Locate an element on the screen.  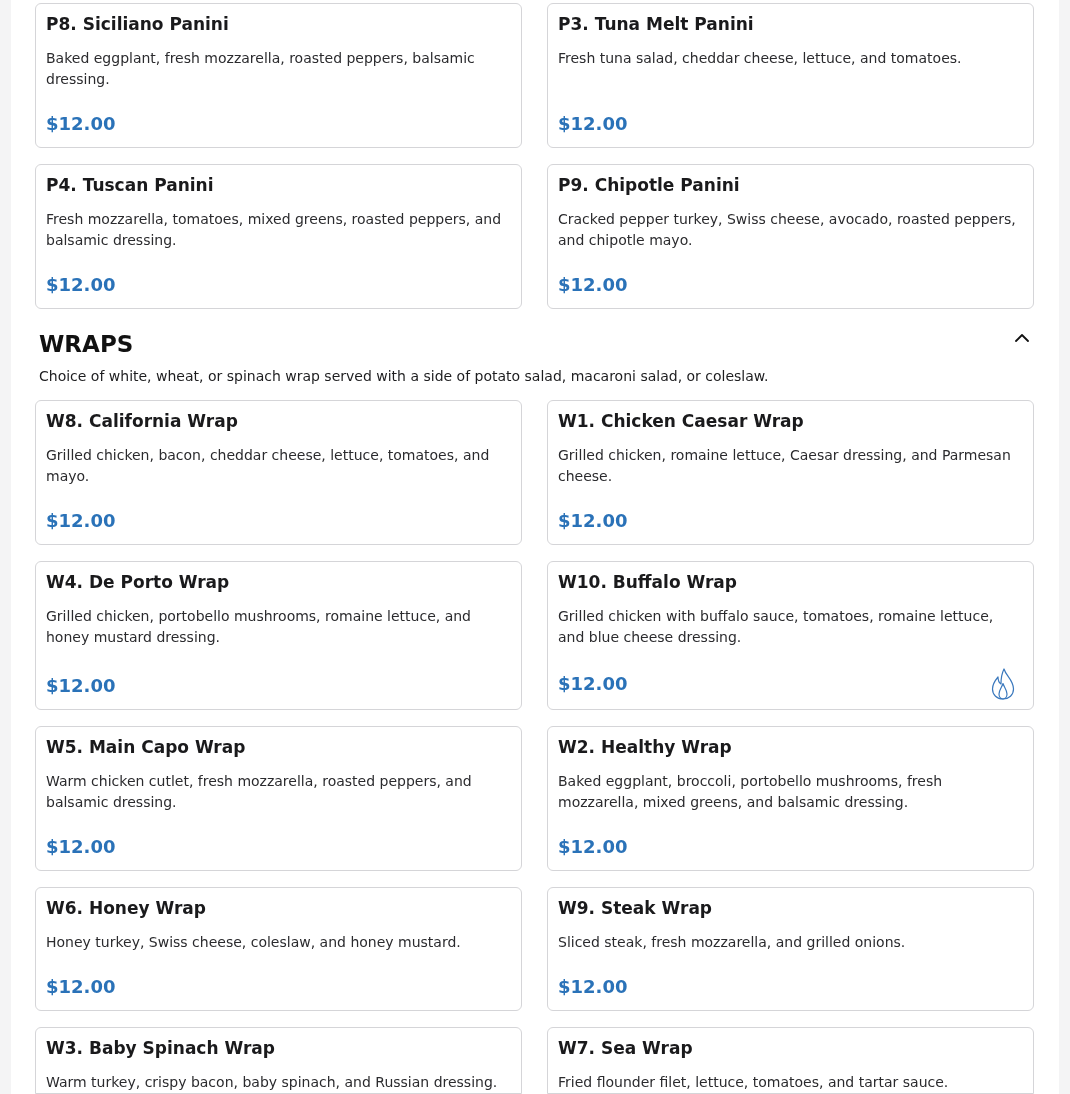
item-title: W8. California Wrap is located at coordinates (142, 421).